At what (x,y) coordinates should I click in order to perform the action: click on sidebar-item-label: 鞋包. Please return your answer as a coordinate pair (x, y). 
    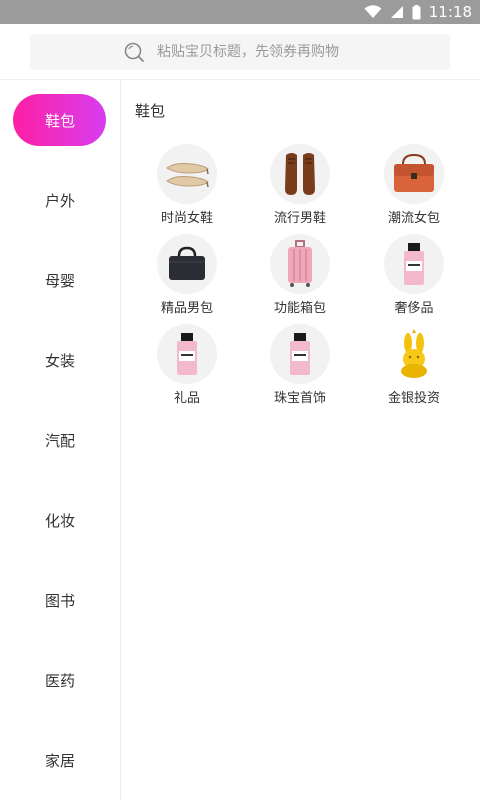
    Looking at the image, I should click on (59, 120).